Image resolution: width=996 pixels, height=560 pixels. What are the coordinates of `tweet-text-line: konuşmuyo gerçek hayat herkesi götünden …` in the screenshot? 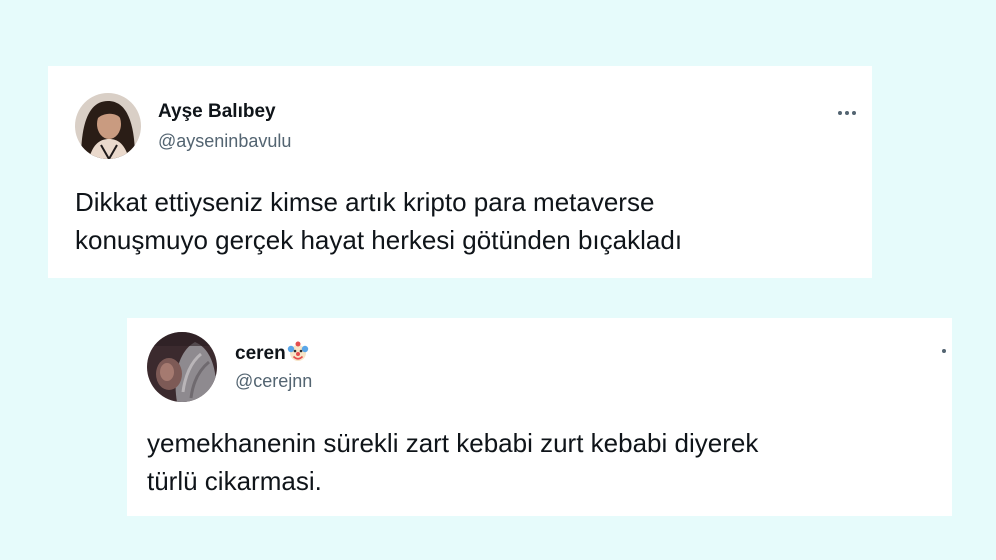 It's located at (379, 240).